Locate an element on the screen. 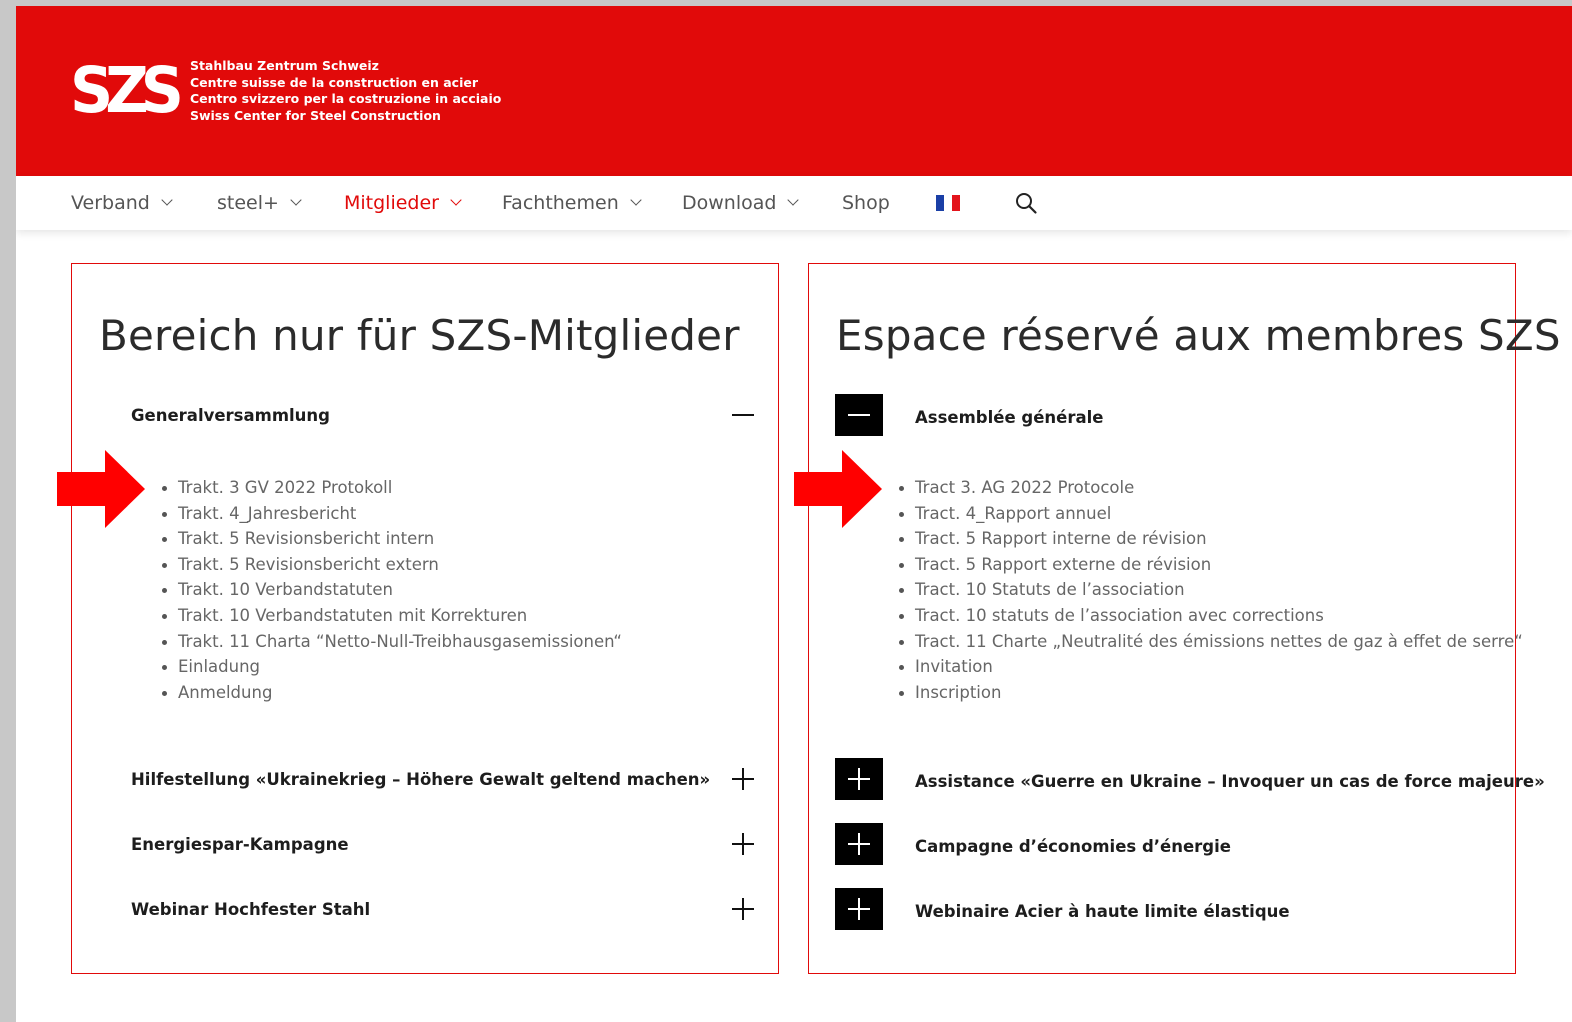 This screenshot has height=1022, width=1572. list-item: Anmeldung is located at coordinates (392, 693).